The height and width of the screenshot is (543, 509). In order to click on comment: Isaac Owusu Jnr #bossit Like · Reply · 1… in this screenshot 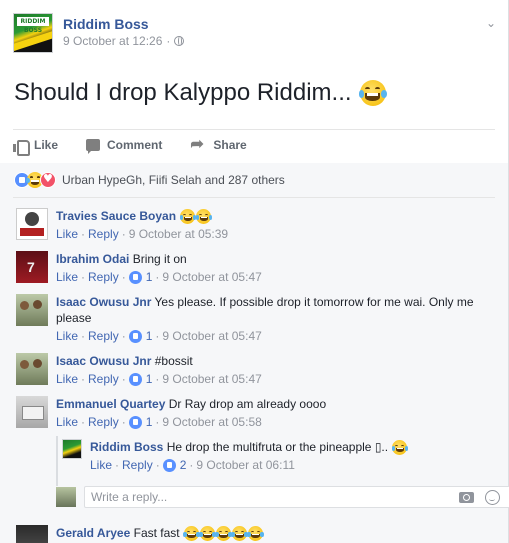, I will do `click(251, 370)`.